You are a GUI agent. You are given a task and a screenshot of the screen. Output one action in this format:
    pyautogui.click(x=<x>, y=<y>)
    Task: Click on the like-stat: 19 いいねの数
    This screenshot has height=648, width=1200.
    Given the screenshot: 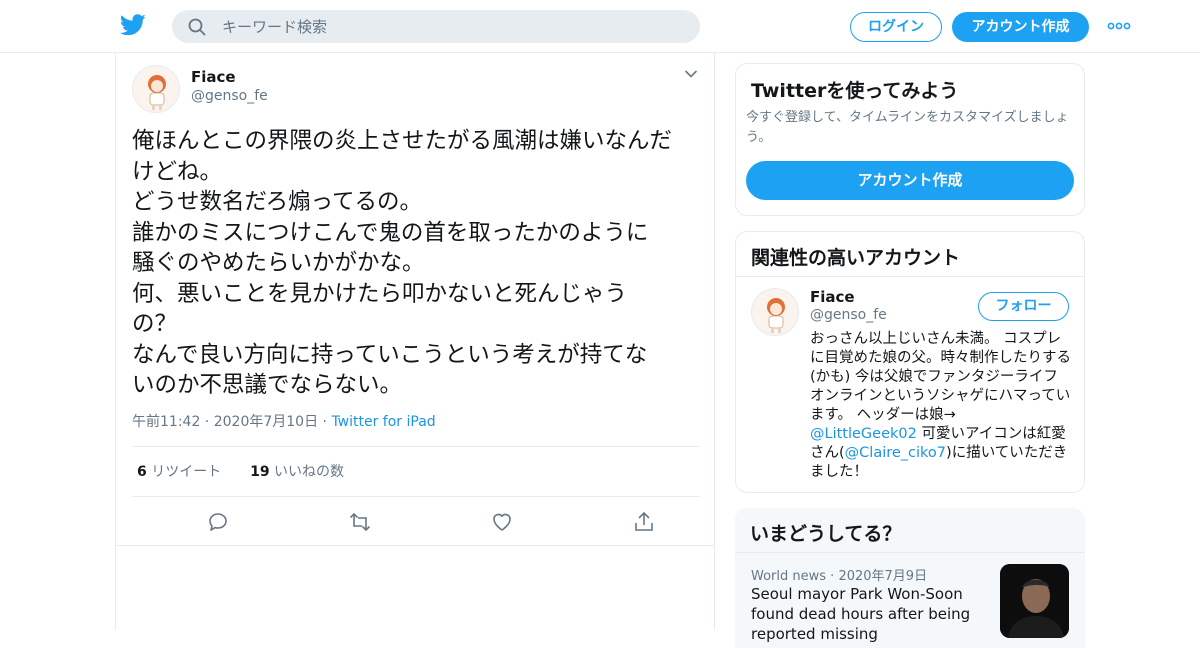 What is the action you would take?
    pyautogui.click(x=297, y=472)
    